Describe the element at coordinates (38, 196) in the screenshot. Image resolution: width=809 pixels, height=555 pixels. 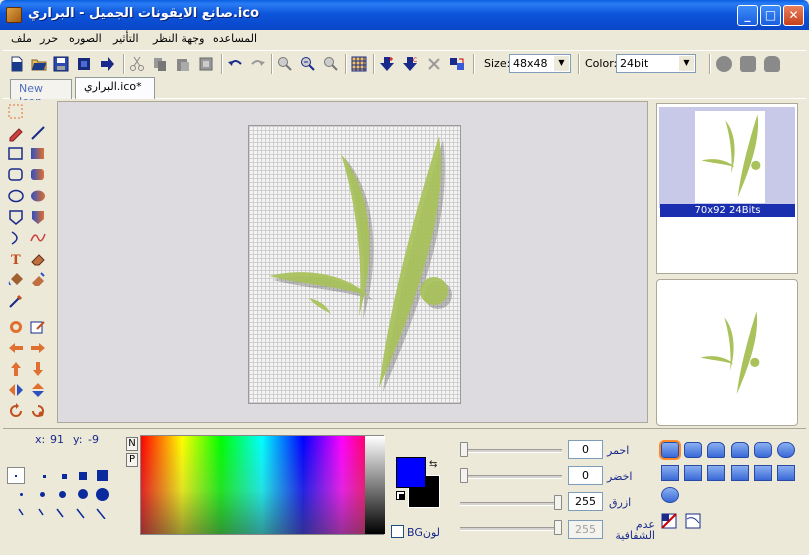
I see `filled-ellipse-tool-icon` at that location.